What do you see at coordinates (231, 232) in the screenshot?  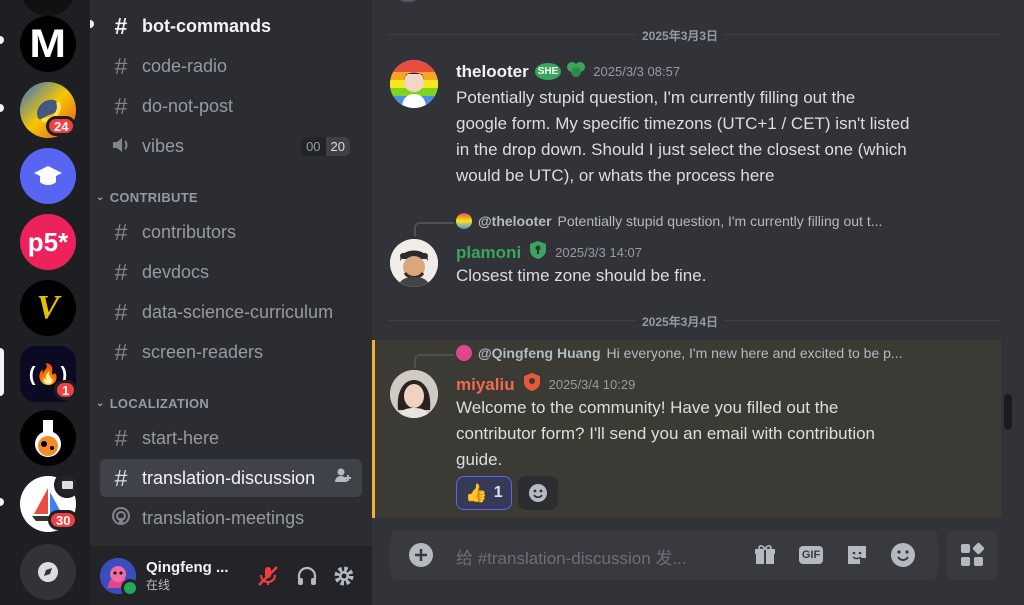 I see `channel-contributors: # contributors` at bounding box center [231, 232].